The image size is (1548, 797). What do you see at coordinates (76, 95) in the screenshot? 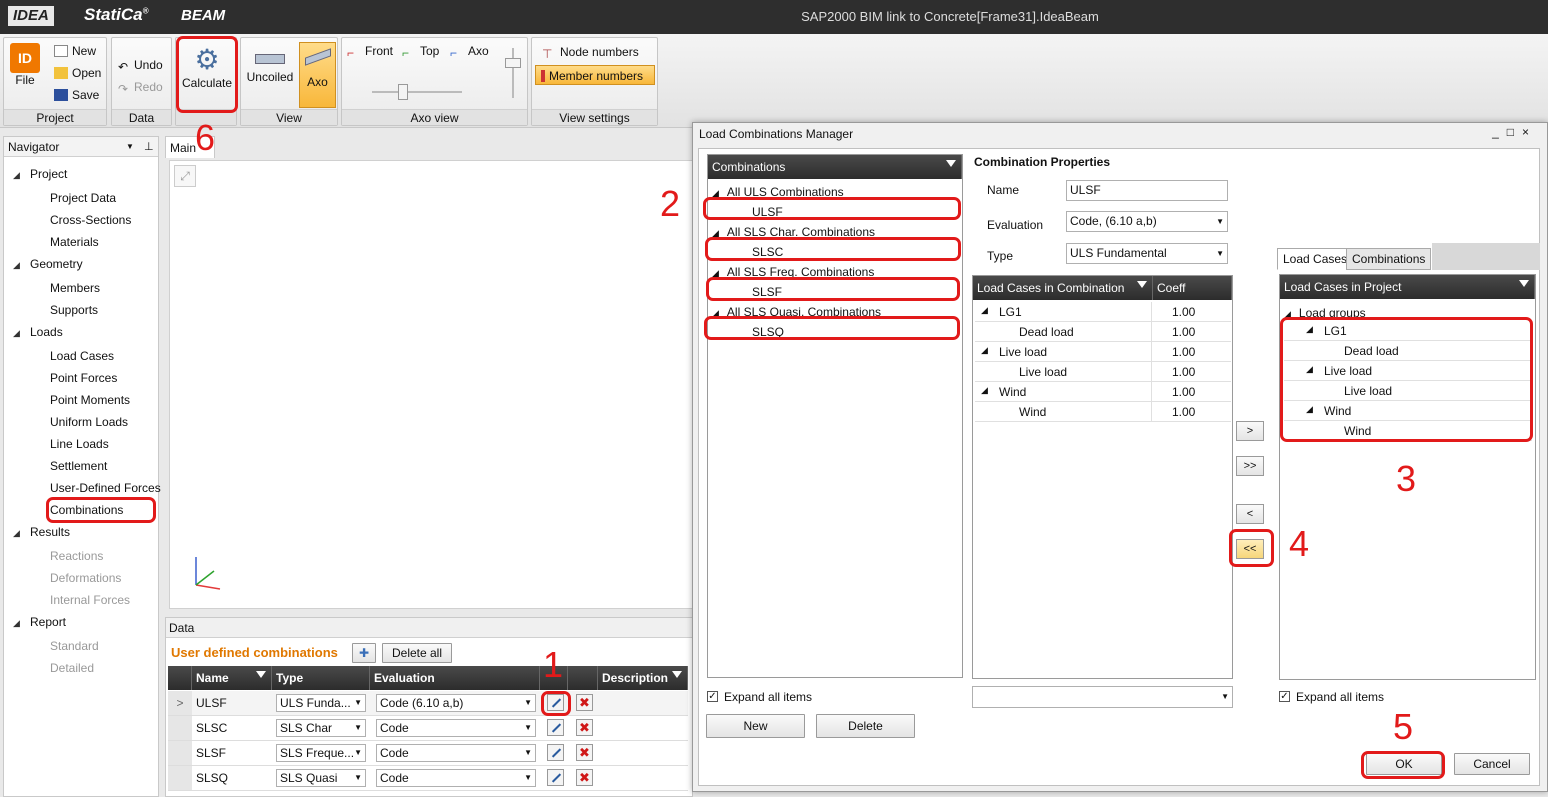
I see `save-button: Save` at bounding box center [76, 95].